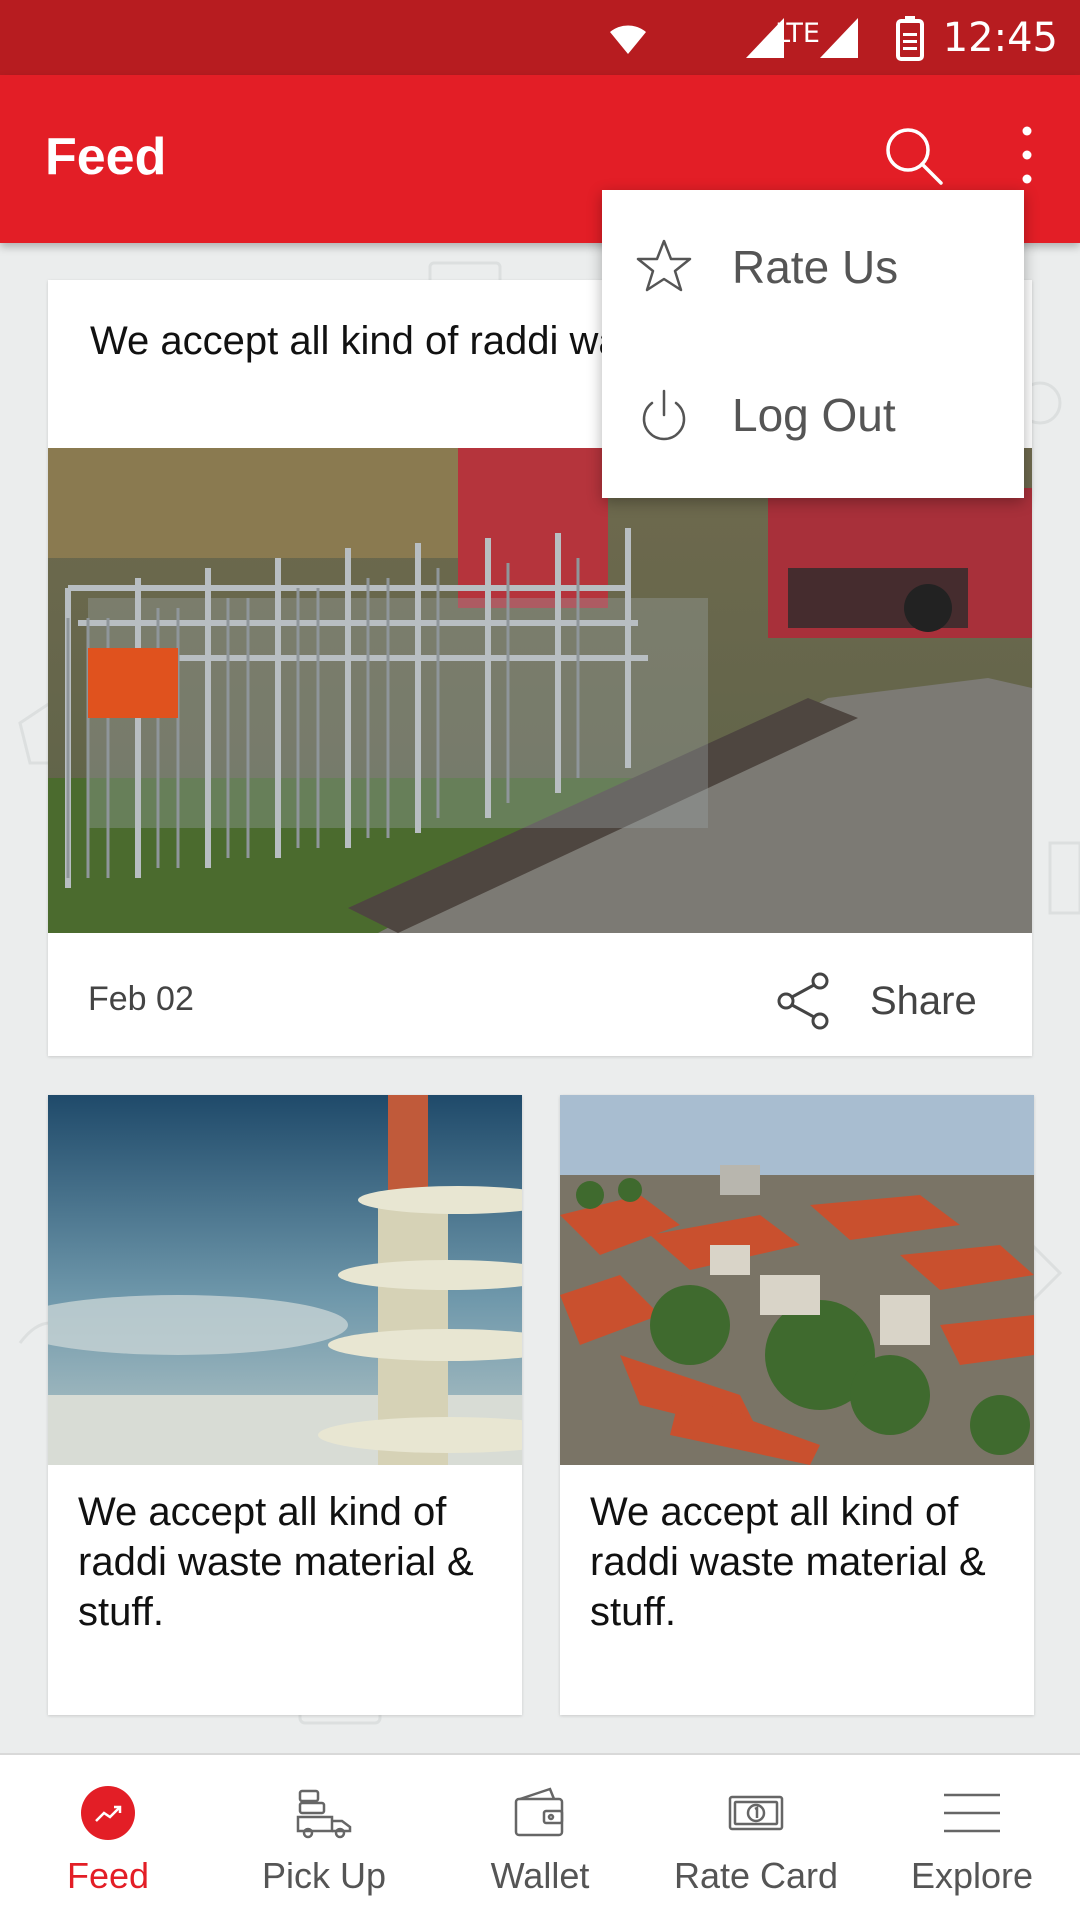 This screenshot has width=1080, height=1920. I want to click on nav-item-pick-up: Pick Up, so click(324, 1837).